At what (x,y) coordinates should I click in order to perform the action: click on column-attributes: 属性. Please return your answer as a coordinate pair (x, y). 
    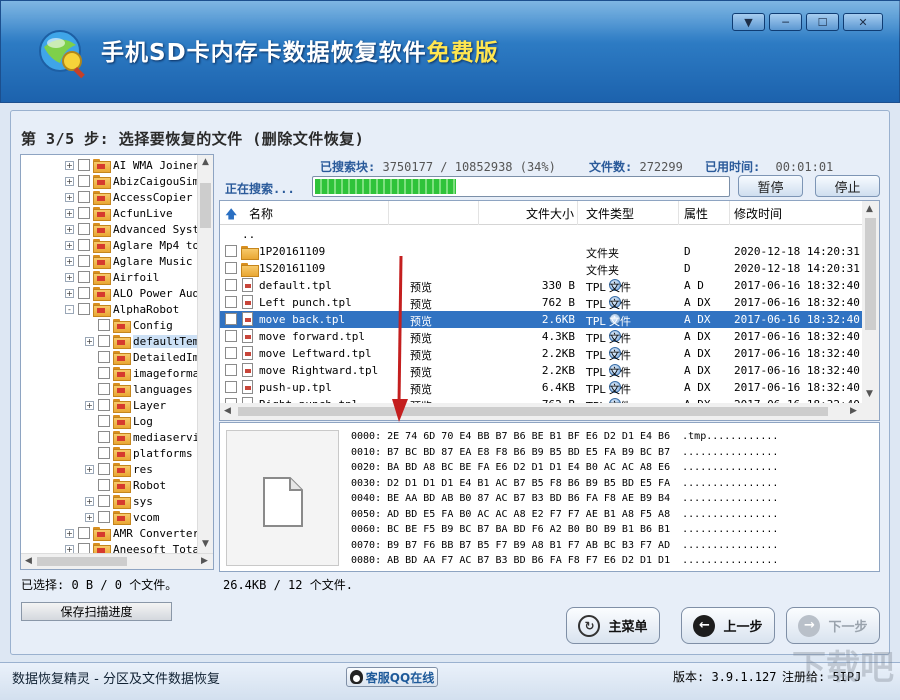
    Looking at the image, I should click on (696, 213).